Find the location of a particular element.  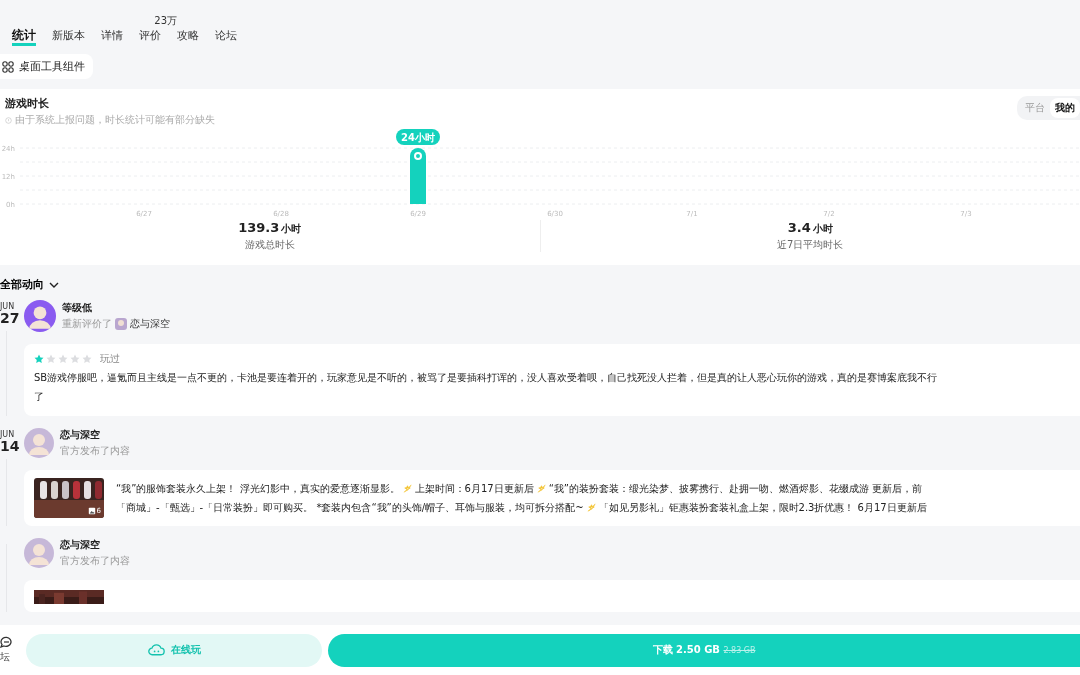

info-icon is located at coordinates (8, 120).